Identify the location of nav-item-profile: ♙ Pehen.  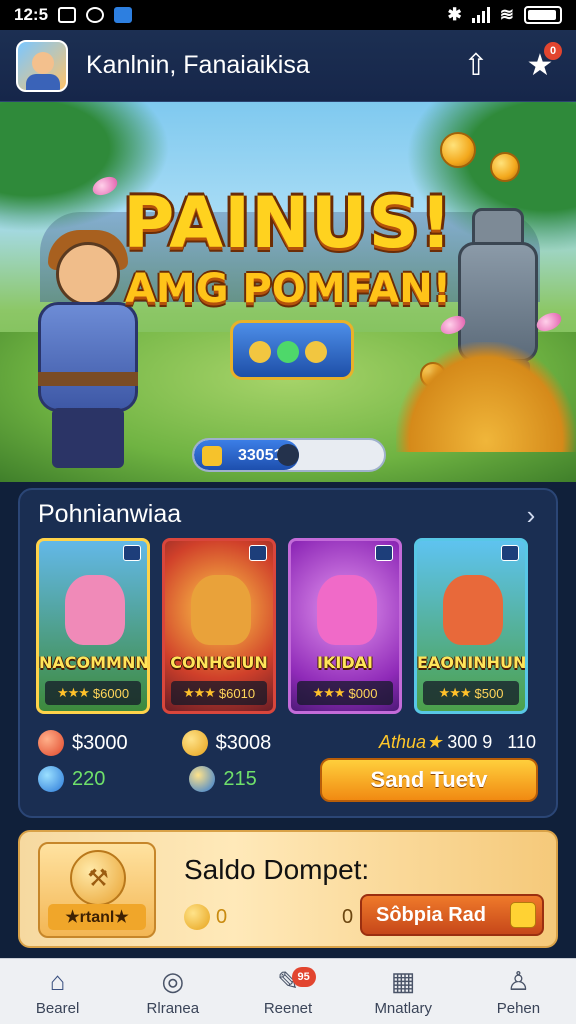
(518, 991).